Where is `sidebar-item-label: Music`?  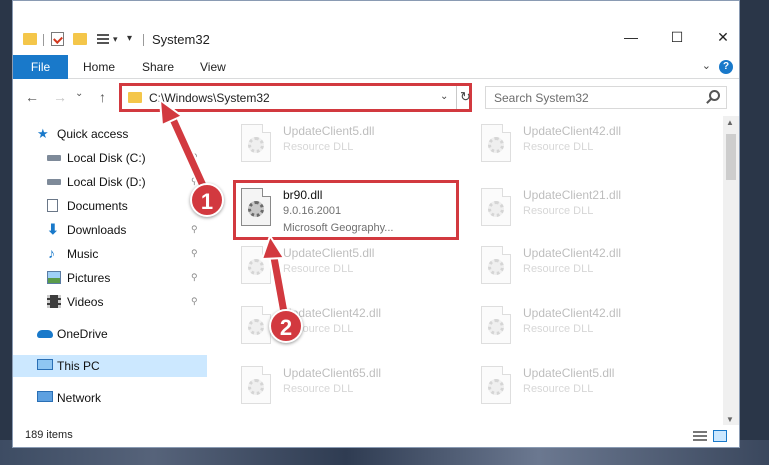 sidebar-item-label: Music is located at coordinates (83, 254).